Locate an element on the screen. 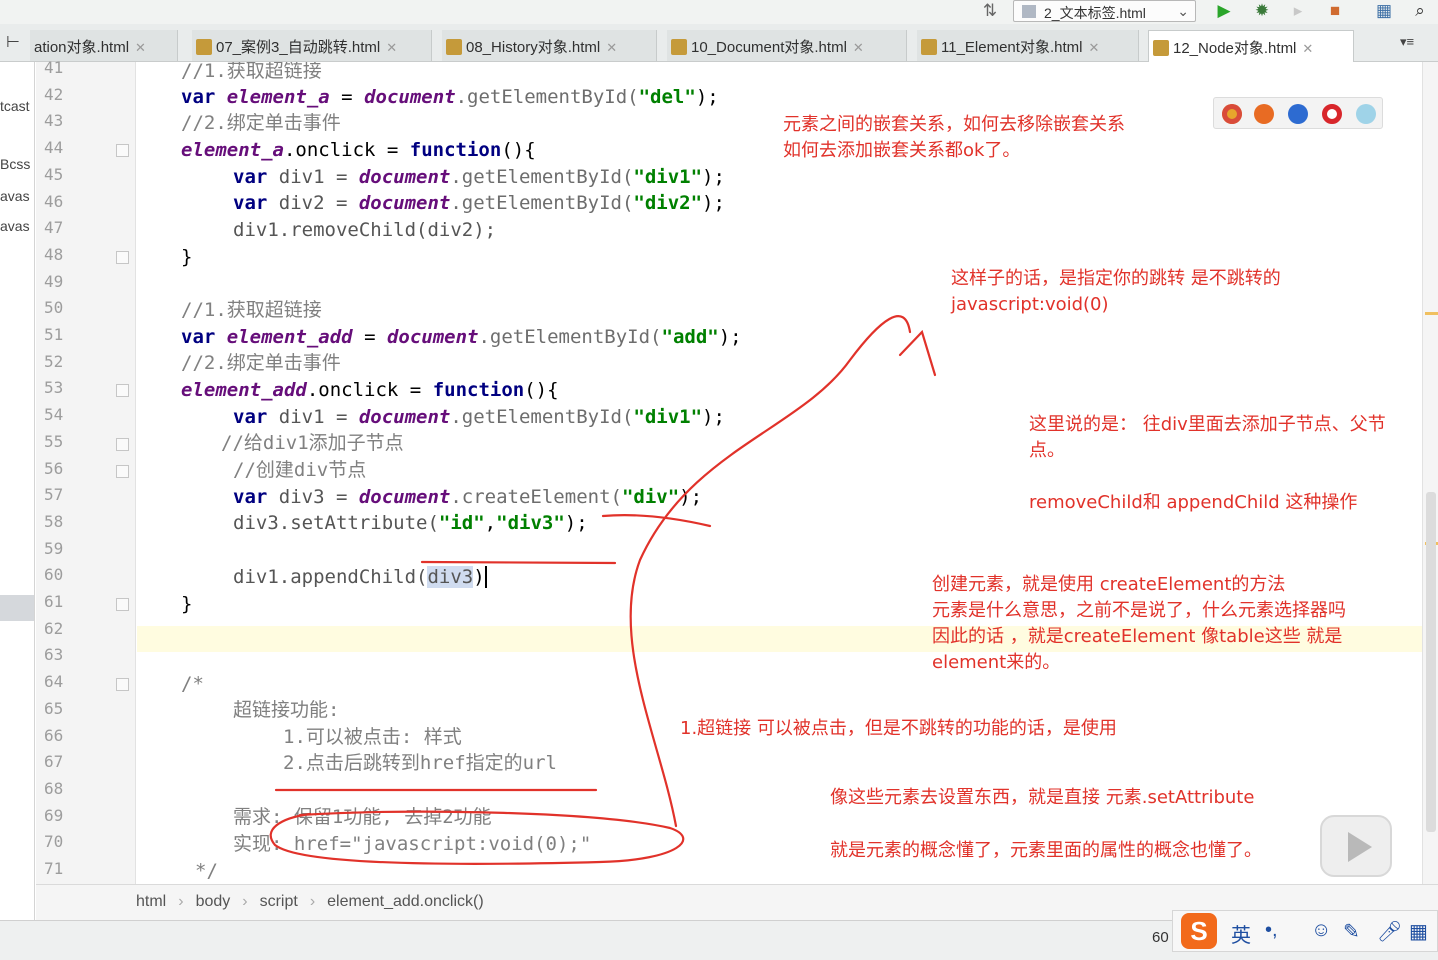  code-line-58: div3.setAttribute("id","div3"); is located at coordinates (410, 523).